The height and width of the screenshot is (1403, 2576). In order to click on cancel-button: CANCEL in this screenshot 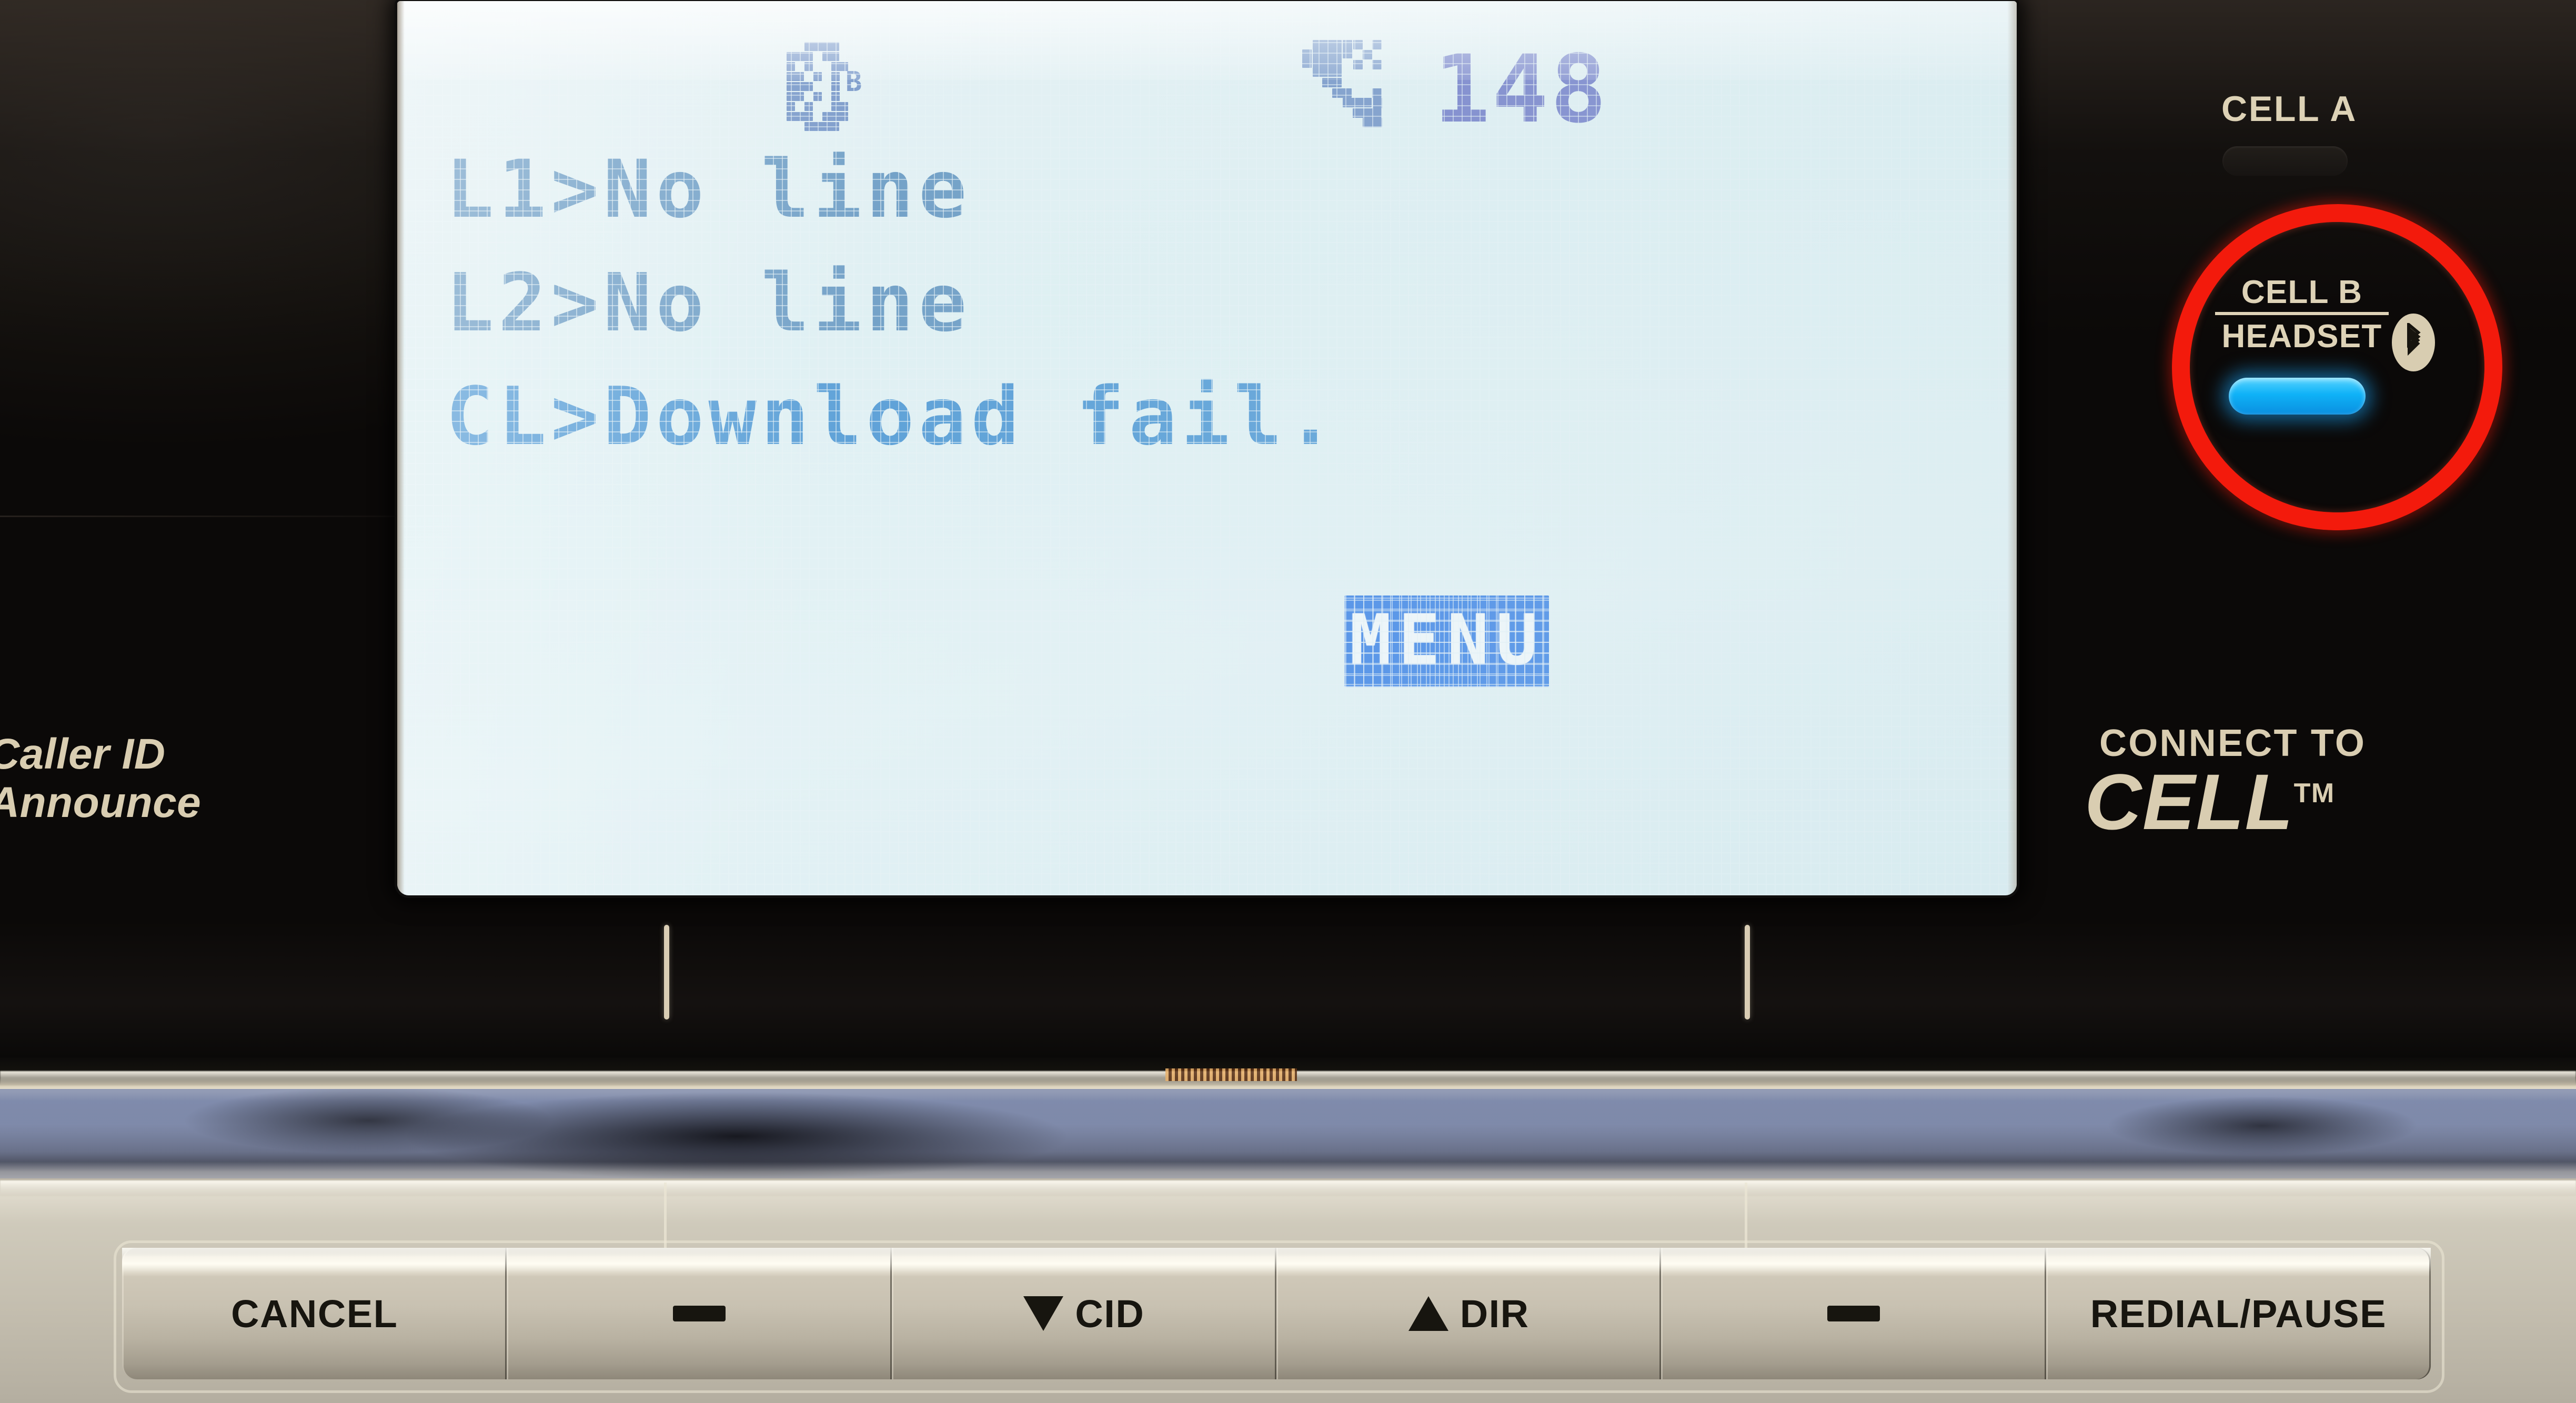, I will do `click(314, 1313)`.